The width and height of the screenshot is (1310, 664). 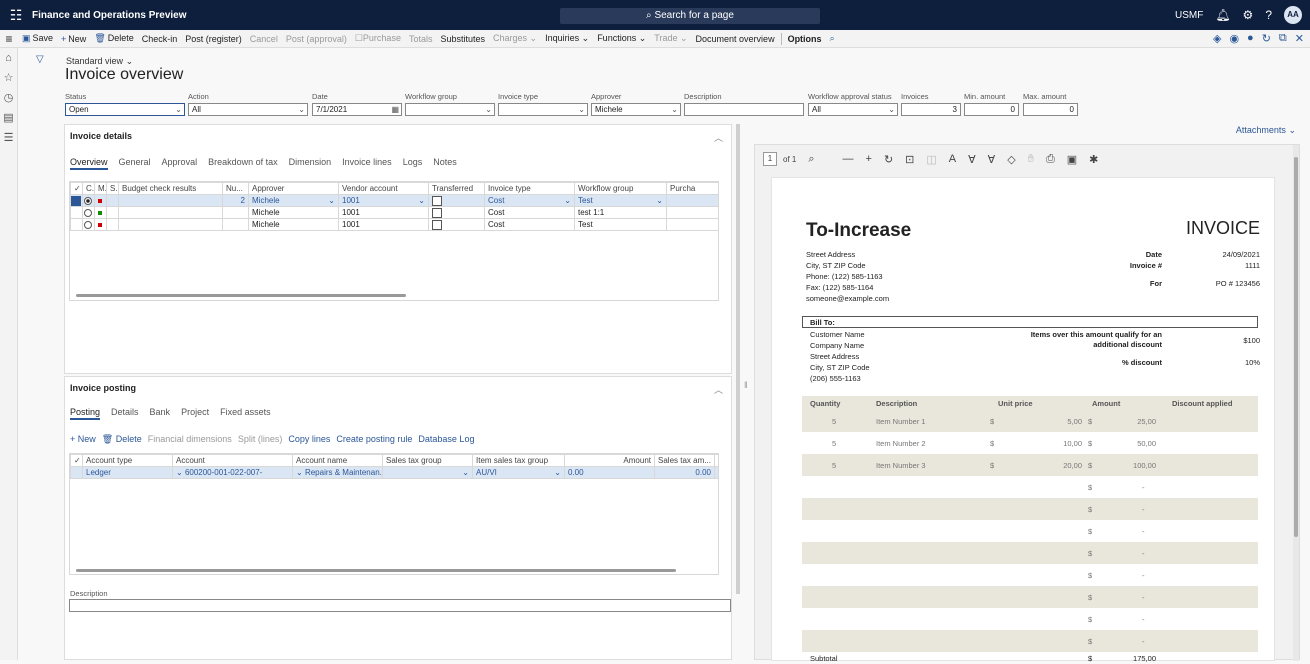 I want to click on table-row: Michele 1001 Cost Test, so click(x=394, y=224).